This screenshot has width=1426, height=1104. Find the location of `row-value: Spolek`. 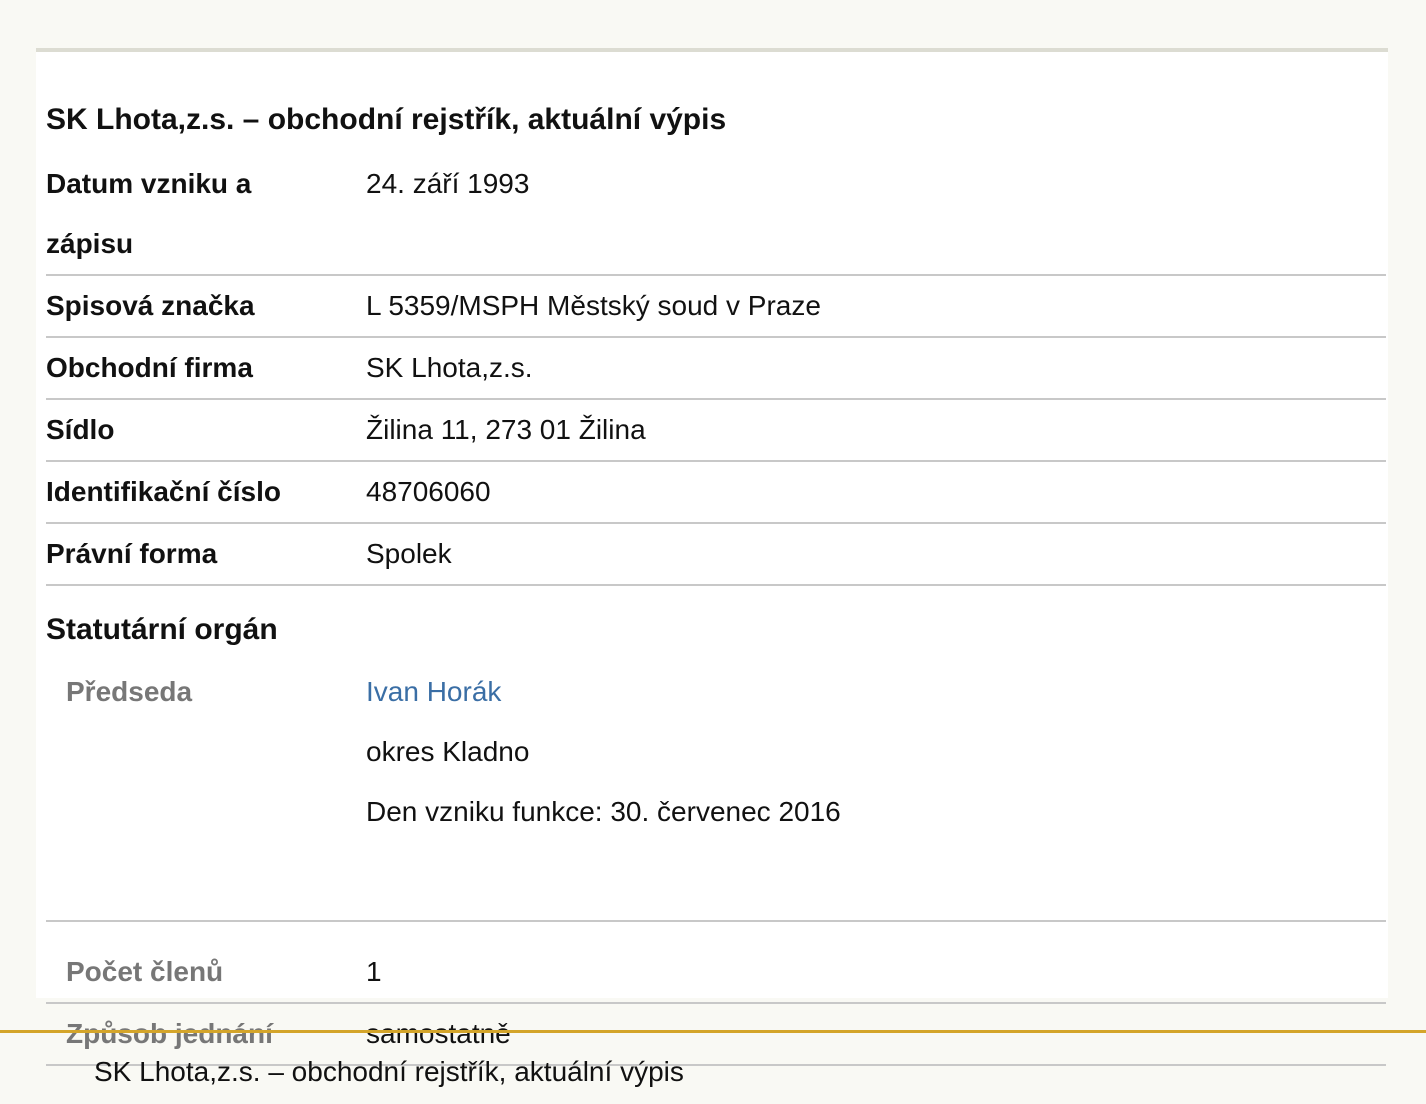

row-value: Spolek is located at coordinates (409, 553).